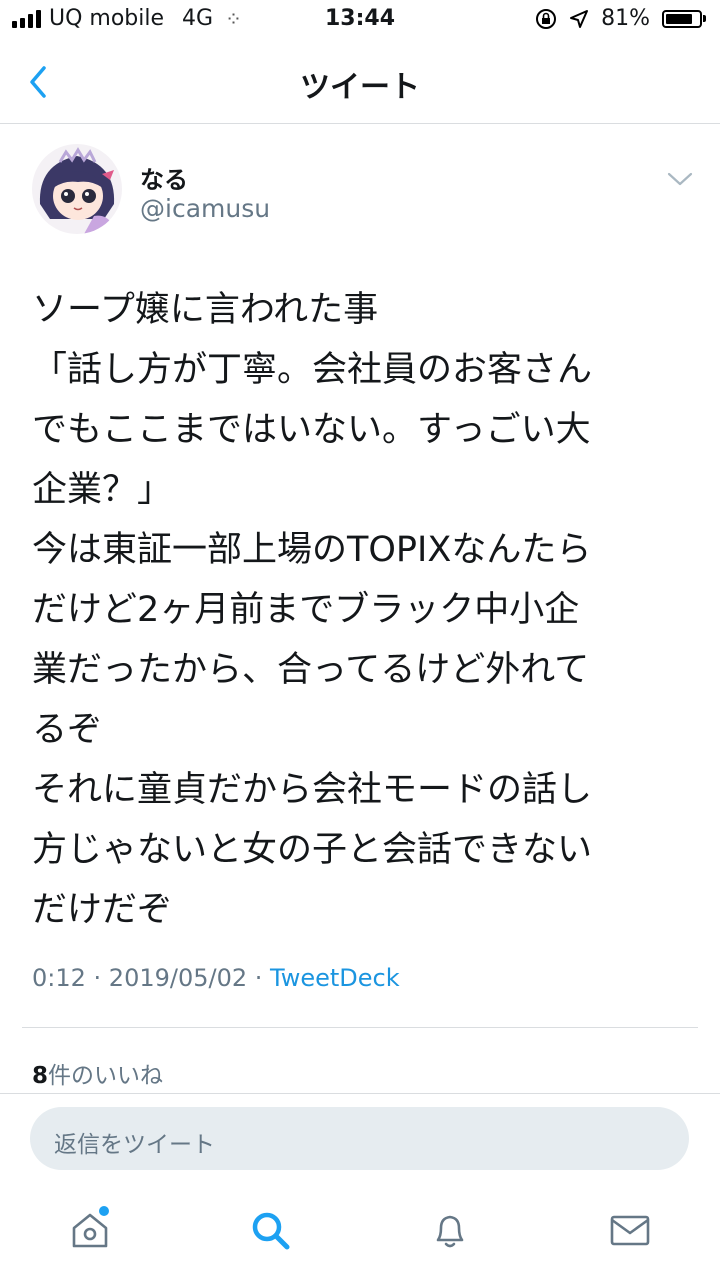 This screenshot has width=720, height=1280. I want to click on more-options-button, so click(680, 179).